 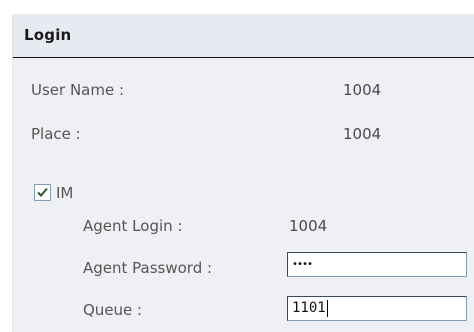 I want to click on queue-field: 1101, so click(x=377, y=308).